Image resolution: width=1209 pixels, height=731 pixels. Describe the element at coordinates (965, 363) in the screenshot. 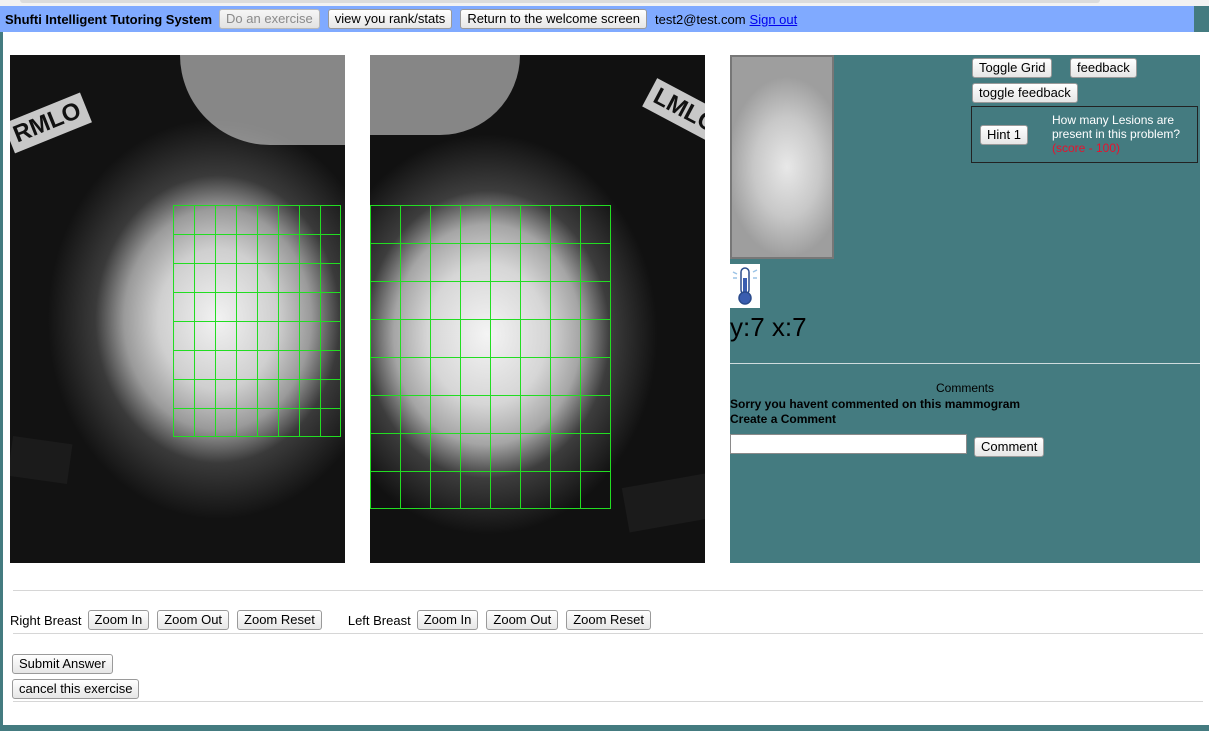

I see `panel-divider` at that location.